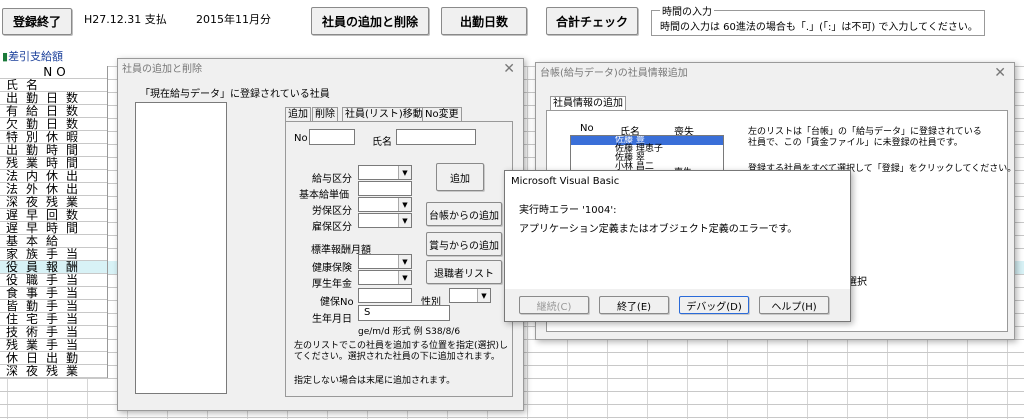  I want to click on time-input-title: 時間の入力, so click(687, 10).